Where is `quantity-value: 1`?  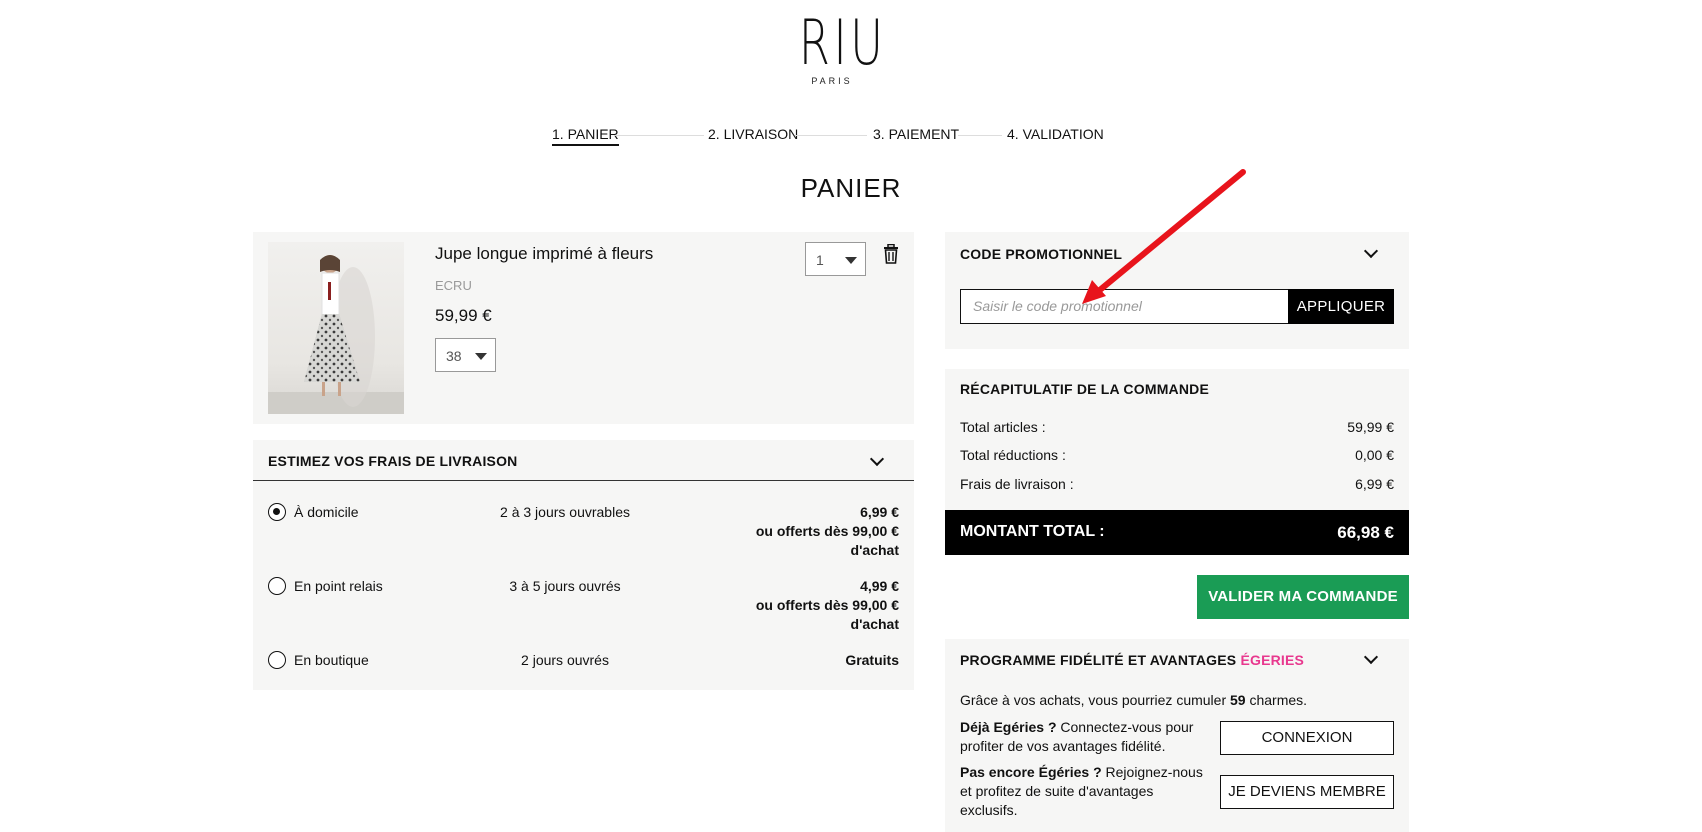
quantity-value: 1 is located at coordinates (820, 260).